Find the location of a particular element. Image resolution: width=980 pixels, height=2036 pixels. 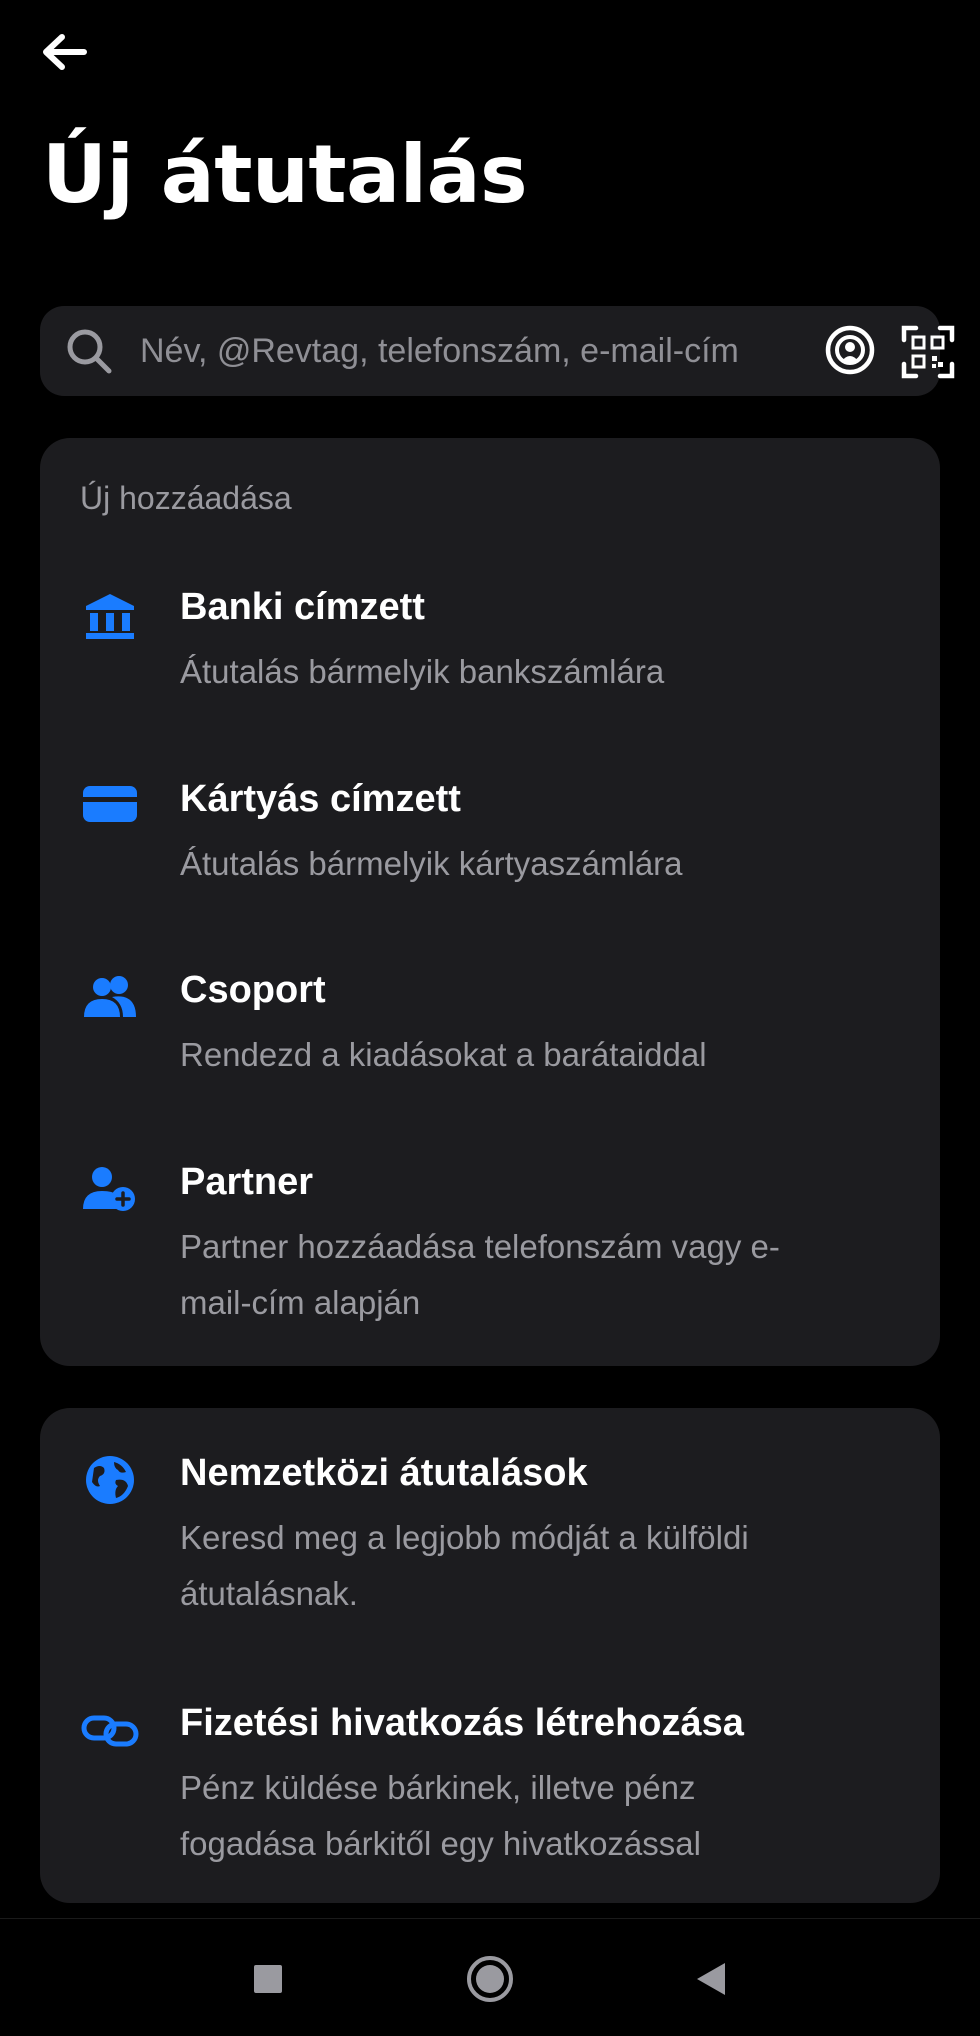

globe-icon is located at coordinates (110, 1480).